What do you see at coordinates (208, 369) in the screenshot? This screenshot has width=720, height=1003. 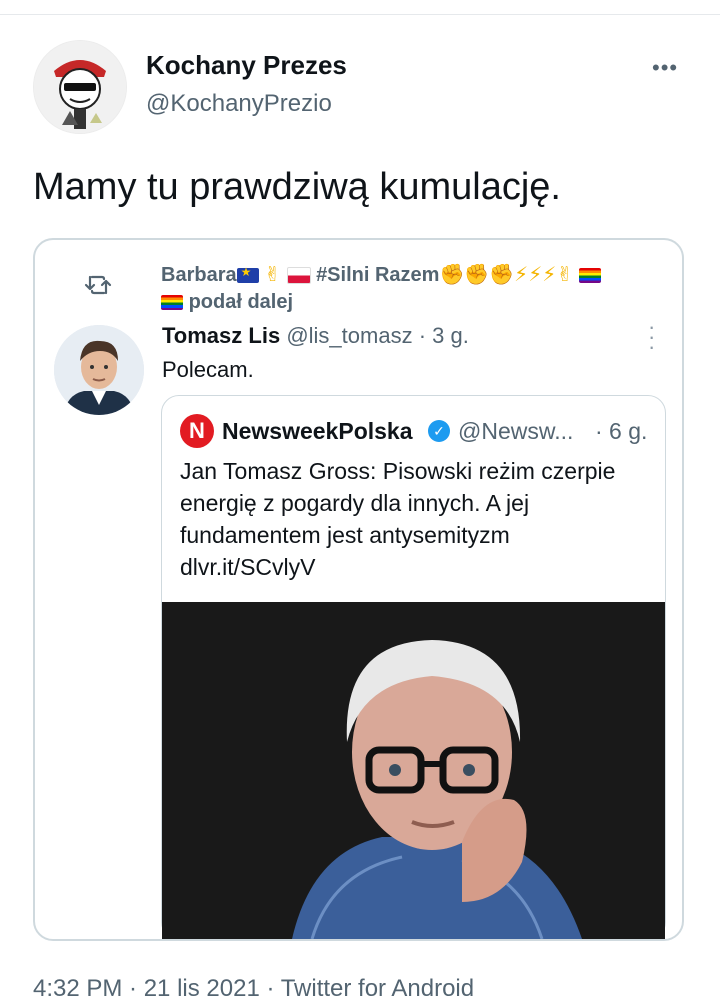 I see `quoted-tweet-text: Polecam.` at bounding box center [208, 369].